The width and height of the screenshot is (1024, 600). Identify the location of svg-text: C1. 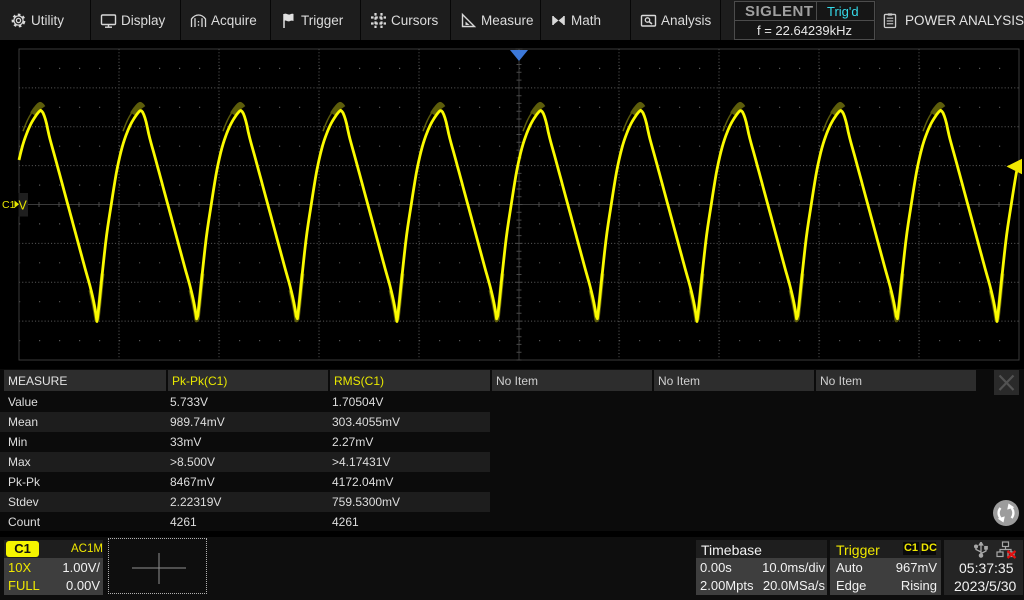
(9, 205).